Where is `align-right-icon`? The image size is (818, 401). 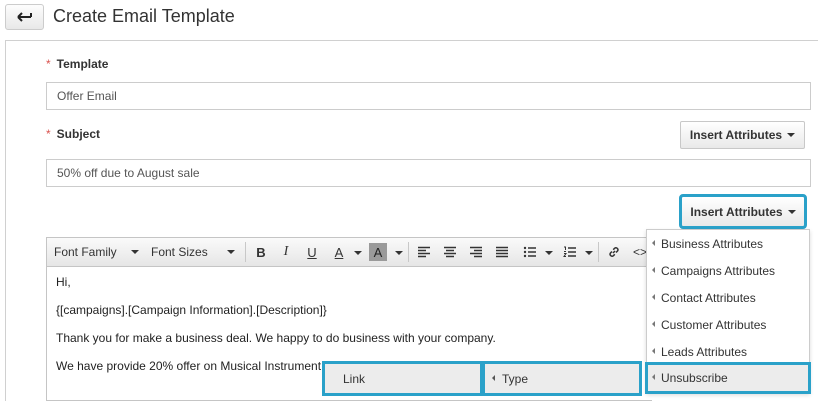
align-right-icon is located at coordinates (476, 252).